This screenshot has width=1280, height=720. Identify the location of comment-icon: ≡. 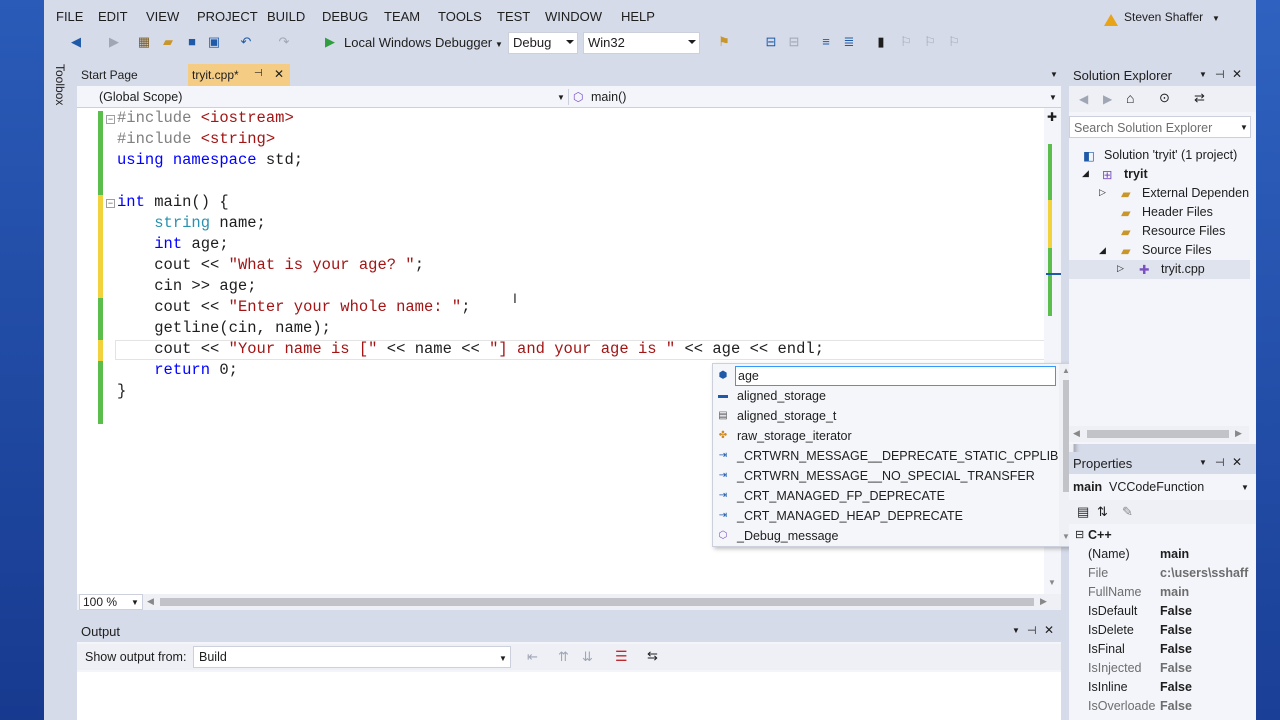
(826, 42).